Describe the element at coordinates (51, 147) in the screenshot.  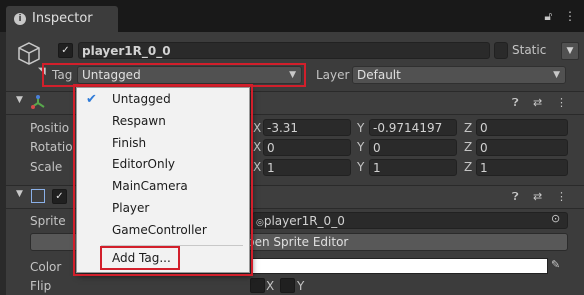
I see `rotation-label: Rotatio` at that location.